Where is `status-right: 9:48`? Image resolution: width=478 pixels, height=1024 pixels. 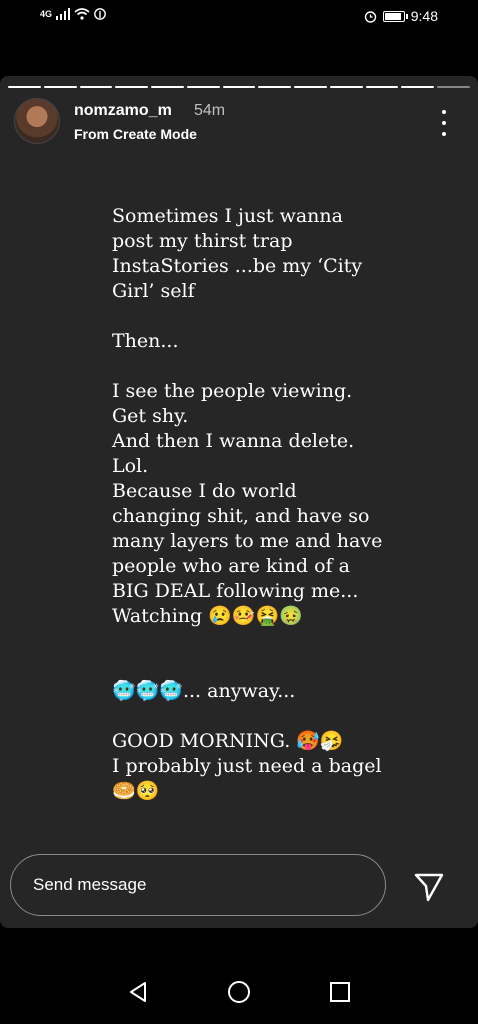 status-right: 9:48 is located at coordinates (401, 16).